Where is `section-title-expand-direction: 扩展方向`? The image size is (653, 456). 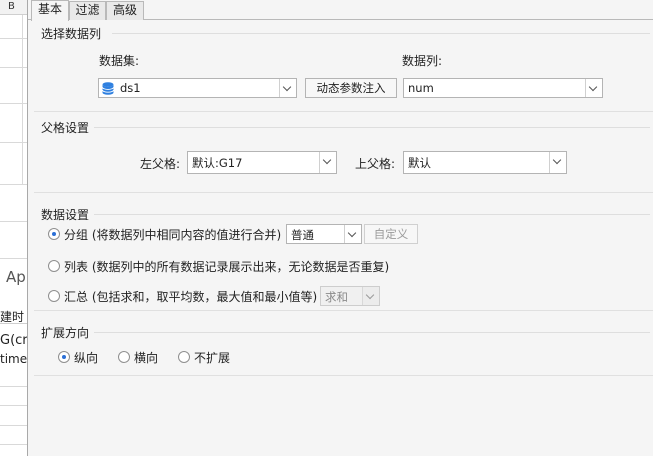 section-title-expand-direction: 扩展方向 is located at coordinates (65, 333).